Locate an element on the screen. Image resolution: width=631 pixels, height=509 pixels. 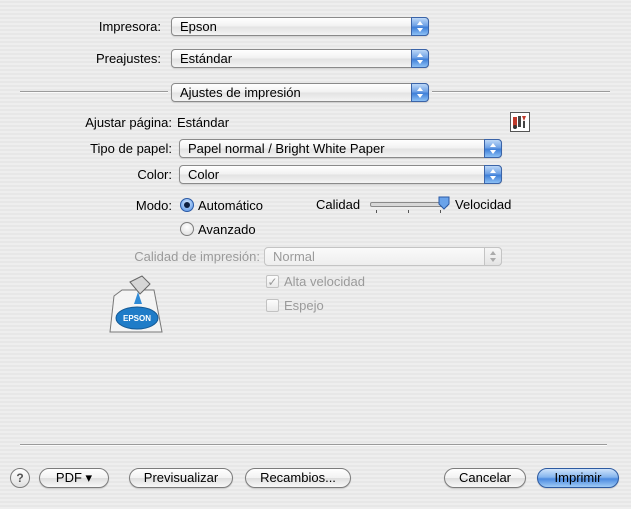
color-value: Color is located at coordinates (204, 174).